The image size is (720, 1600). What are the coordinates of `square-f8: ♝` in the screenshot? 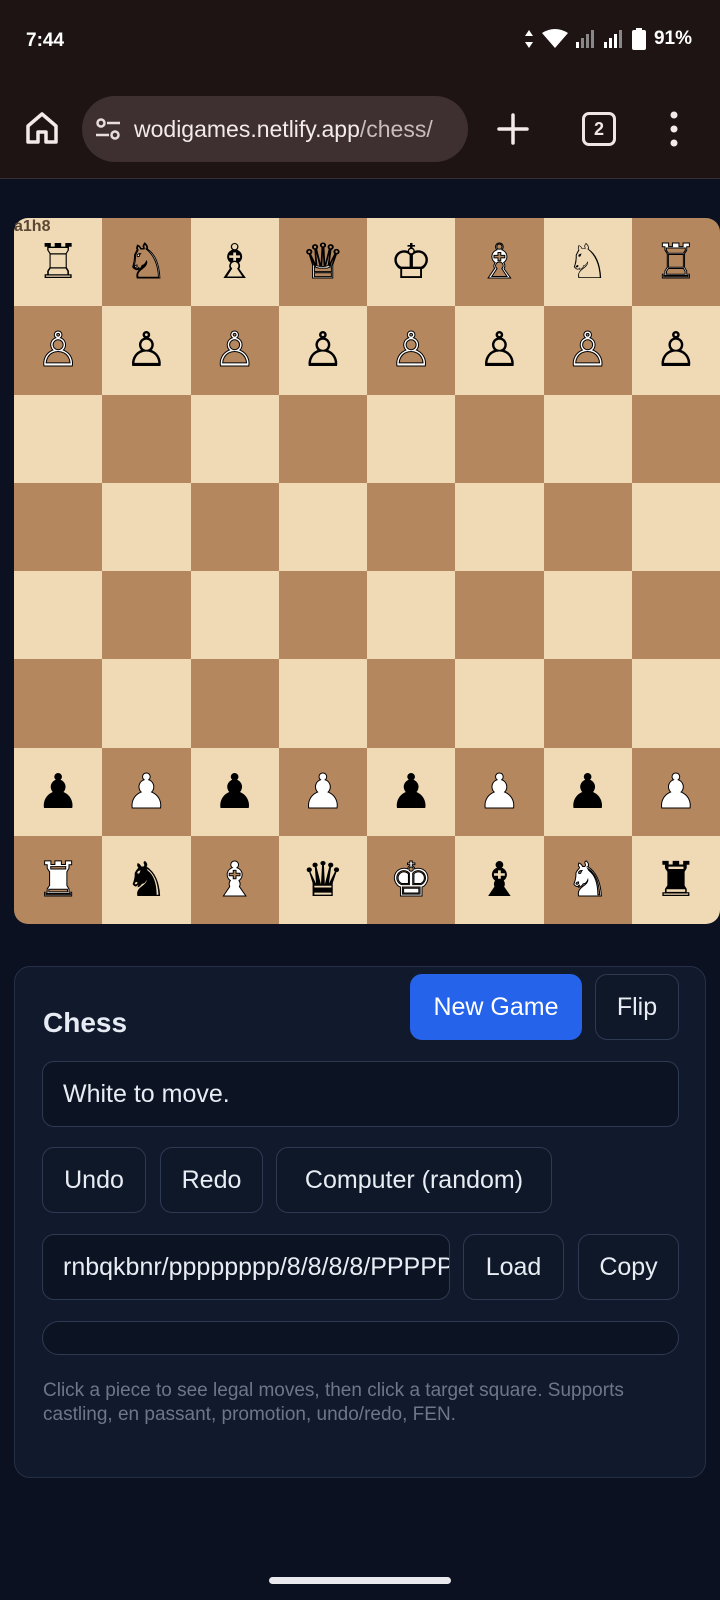 It's located at (499, 879).